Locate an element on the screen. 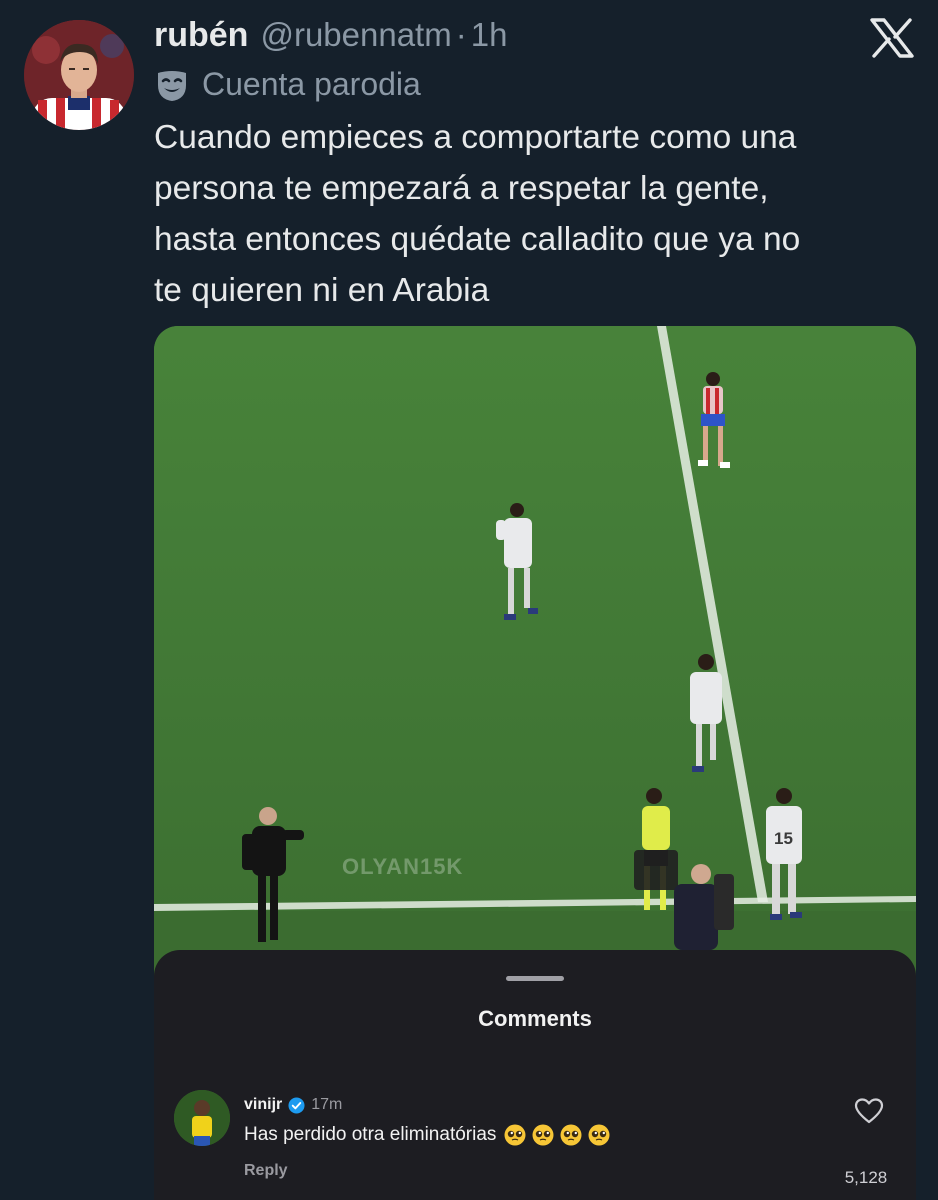 This screenshot has height=1200, width=938. tweet-text-line: persona te empezará a respetar la gente, is located at coordinates (461, 188).